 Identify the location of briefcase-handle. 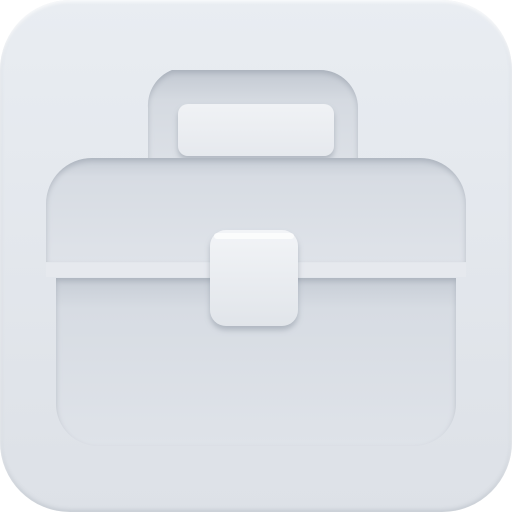
(252, 120).